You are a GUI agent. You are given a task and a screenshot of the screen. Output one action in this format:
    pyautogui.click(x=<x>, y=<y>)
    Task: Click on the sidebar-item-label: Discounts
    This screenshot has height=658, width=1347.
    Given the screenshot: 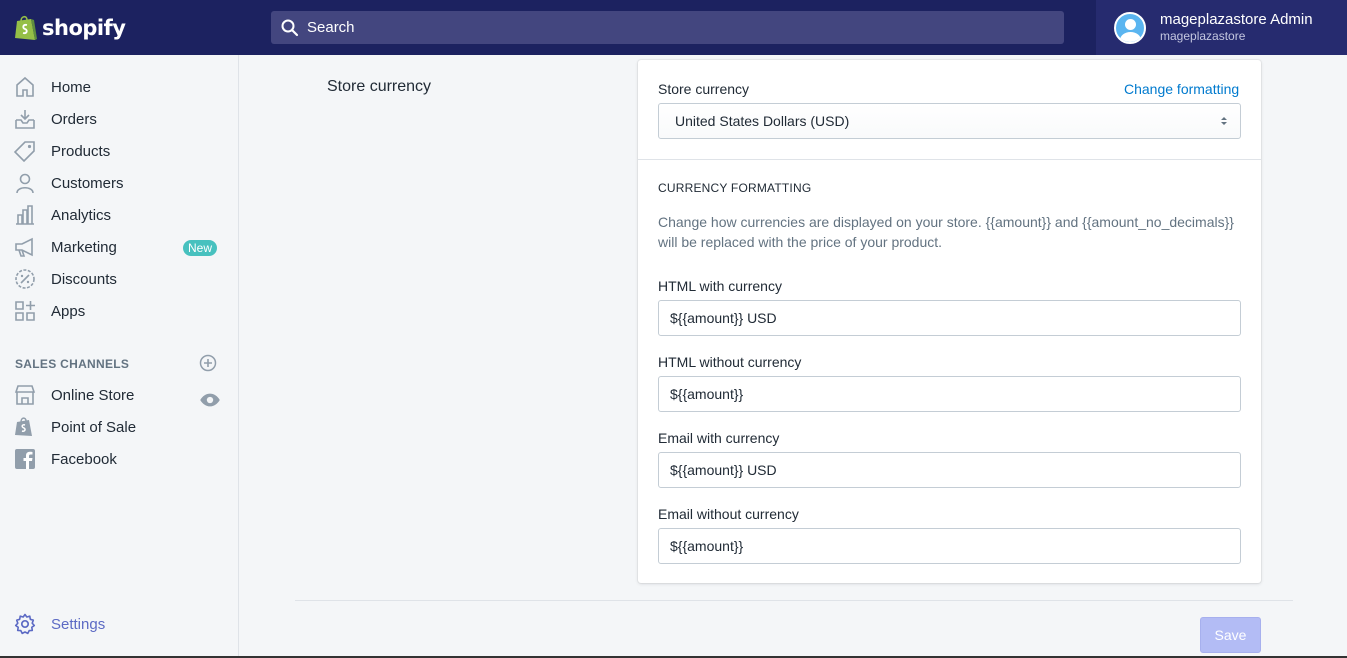 What is the action you would take?
    pyautogui.click(x=84, y=279)
    